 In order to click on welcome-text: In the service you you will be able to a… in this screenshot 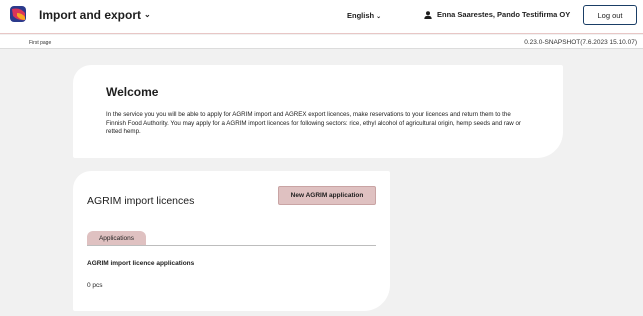, I will do `click(313, 123)`.